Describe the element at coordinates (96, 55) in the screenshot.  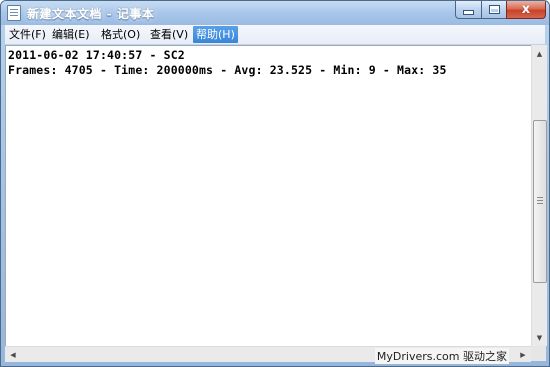
I see `document-line: 2011-06-02 17:40:57 - SC2` at that location.